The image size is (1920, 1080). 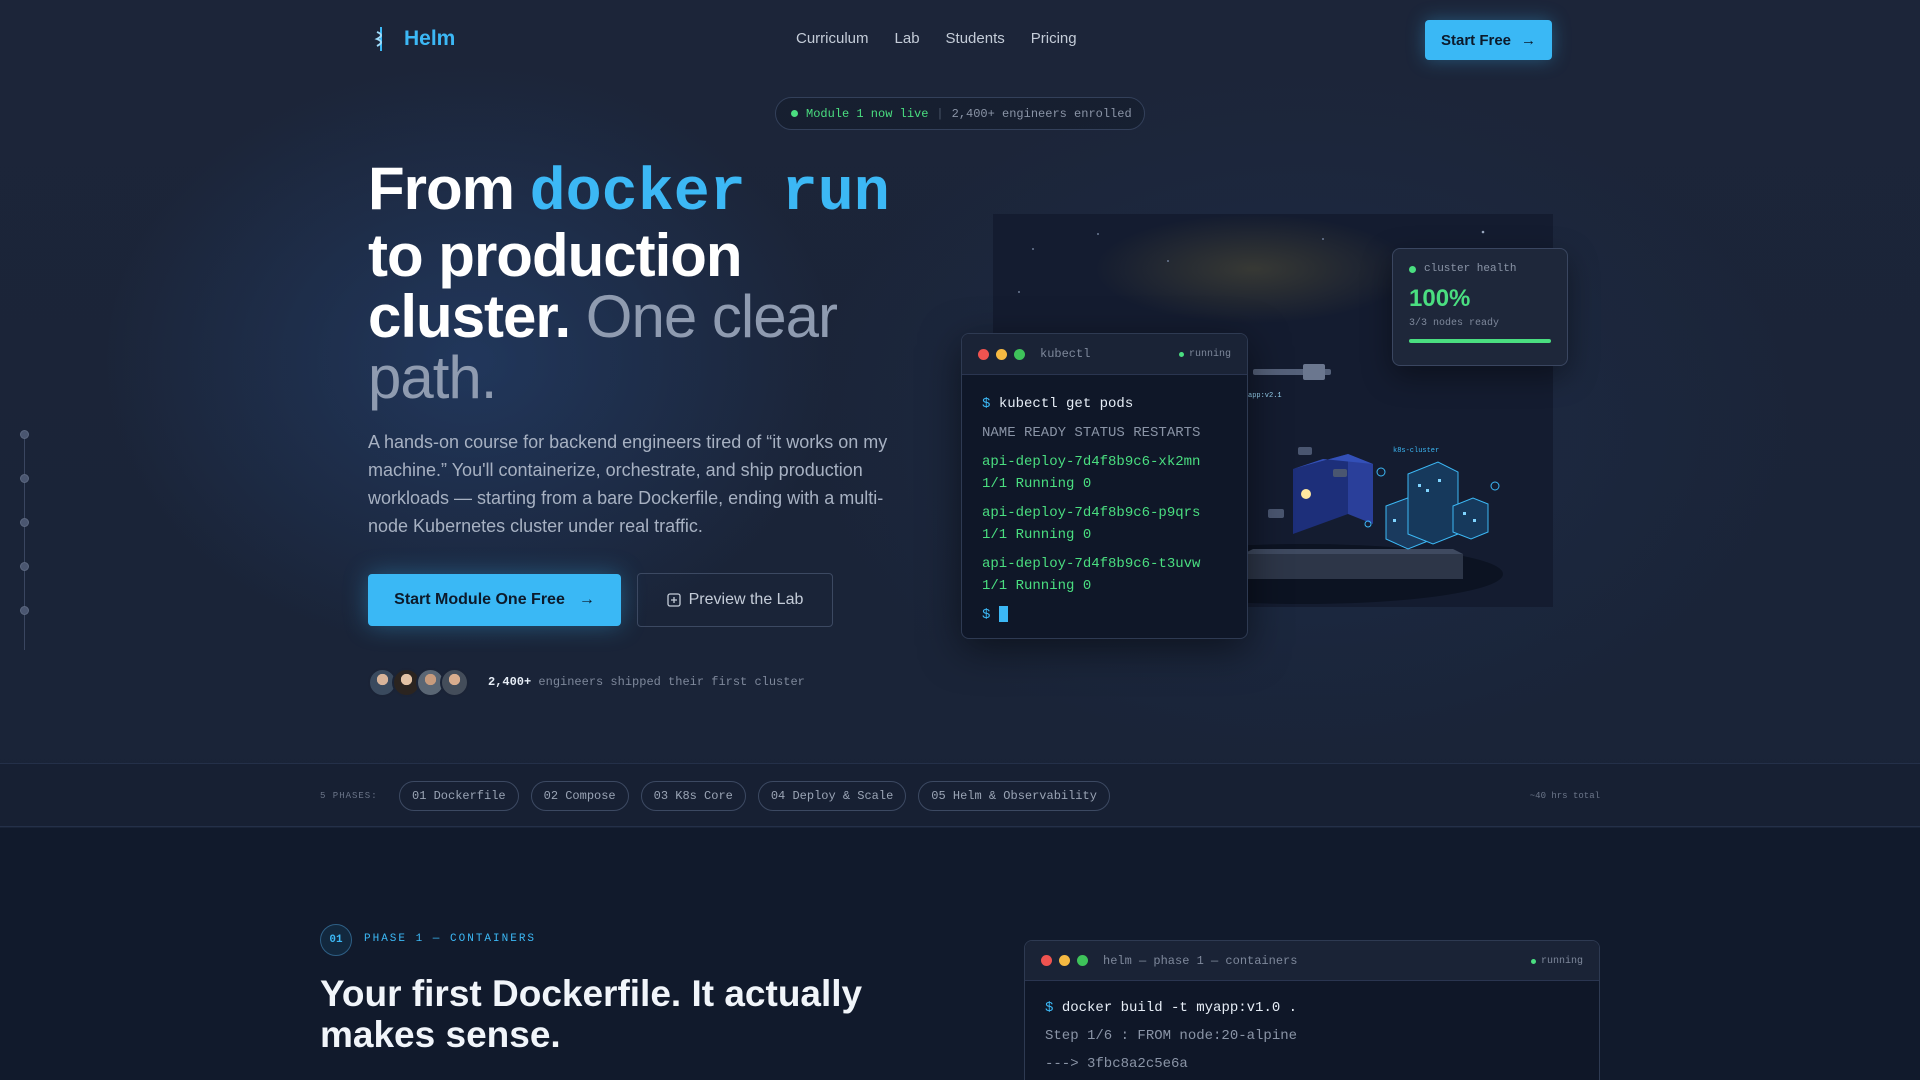 What do you see at coordinates (975, 38) in the screenshot?
I see `nav-link-students: Students` at bounding box center [975, 38].